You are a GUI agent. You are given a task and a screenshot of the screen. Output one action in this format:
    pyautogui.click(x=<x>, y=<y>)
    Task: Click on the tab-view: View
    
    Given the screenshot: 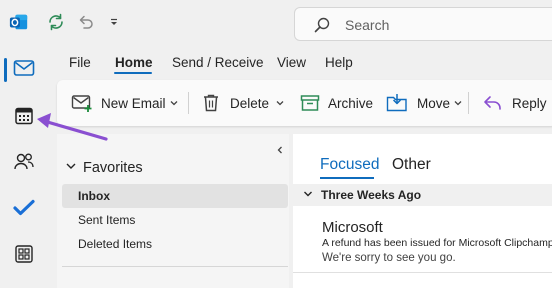 What is the action you would take?
    pyautogui.click(x=291, y=62)
    